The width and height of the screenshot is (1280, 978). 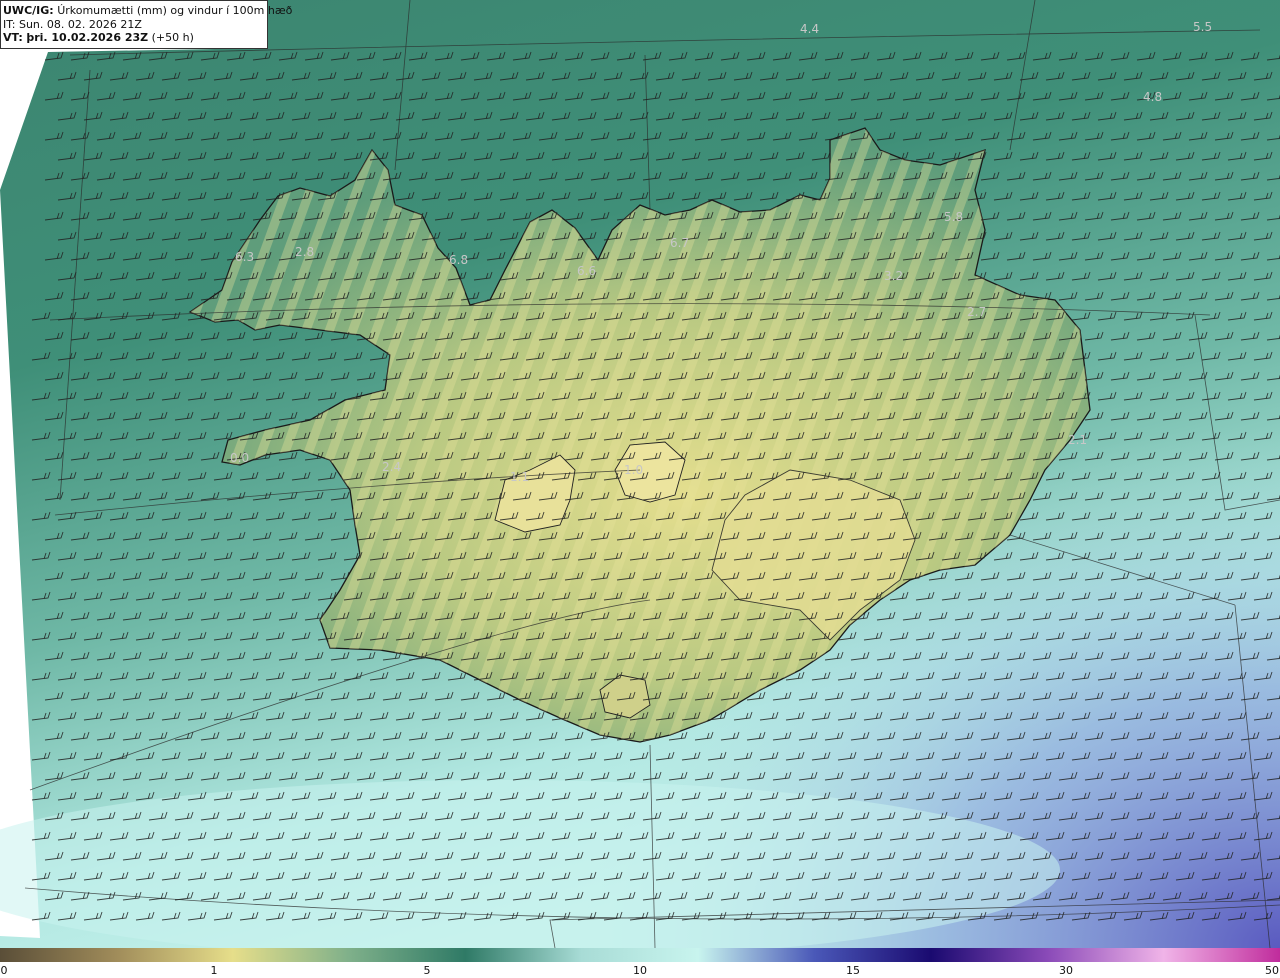 What do you see at coordinates (586, 271) in the screenshot?
I see `value-label: 6.6` at bounding box center [586, 271].